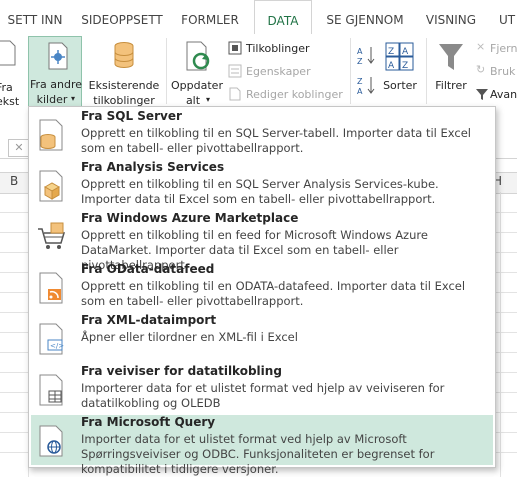 The width and height of the screenshot is (517, 477). Describe the element at coordinates (278, 71) in the screenshot. I see `properties-label: Egenskaper` at that location.